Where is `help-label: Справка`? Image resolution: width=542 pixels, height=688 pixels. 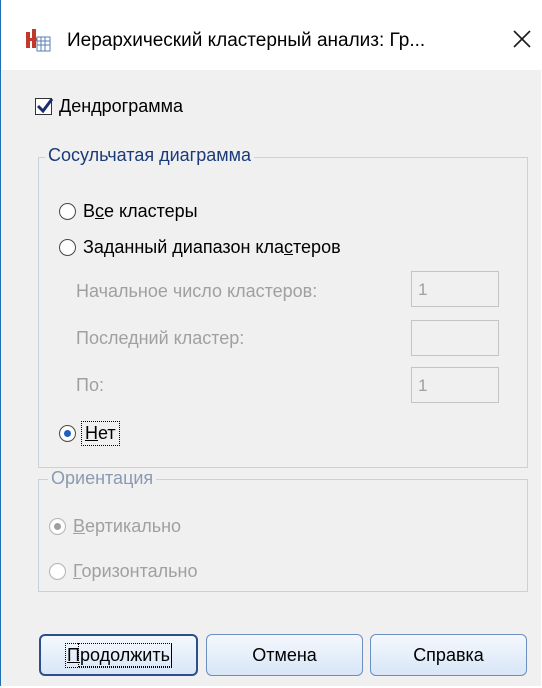 help-label: Справка is located at coordinates (448, 654).